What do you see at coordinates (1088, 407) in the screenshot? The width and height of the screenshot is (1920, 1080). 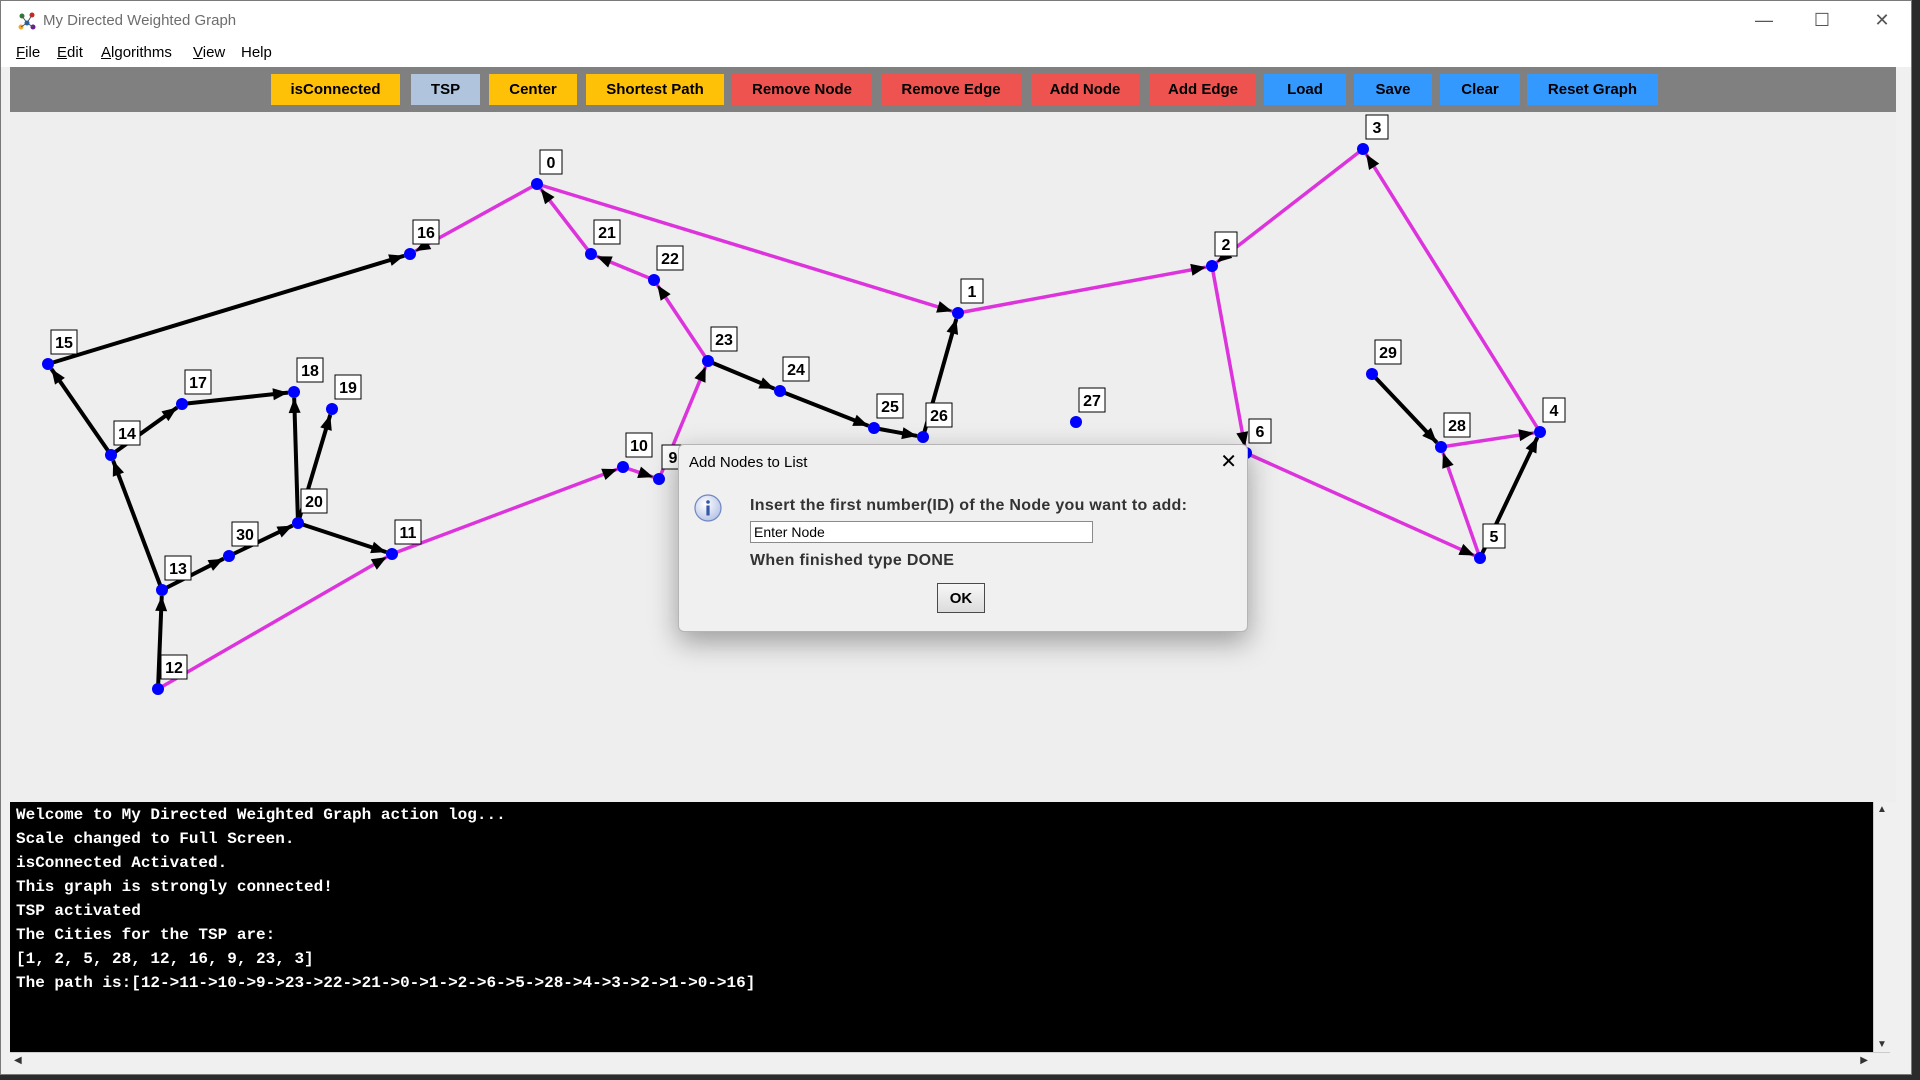 I see `graph-node: 27` at bounding box center [1088, 407].